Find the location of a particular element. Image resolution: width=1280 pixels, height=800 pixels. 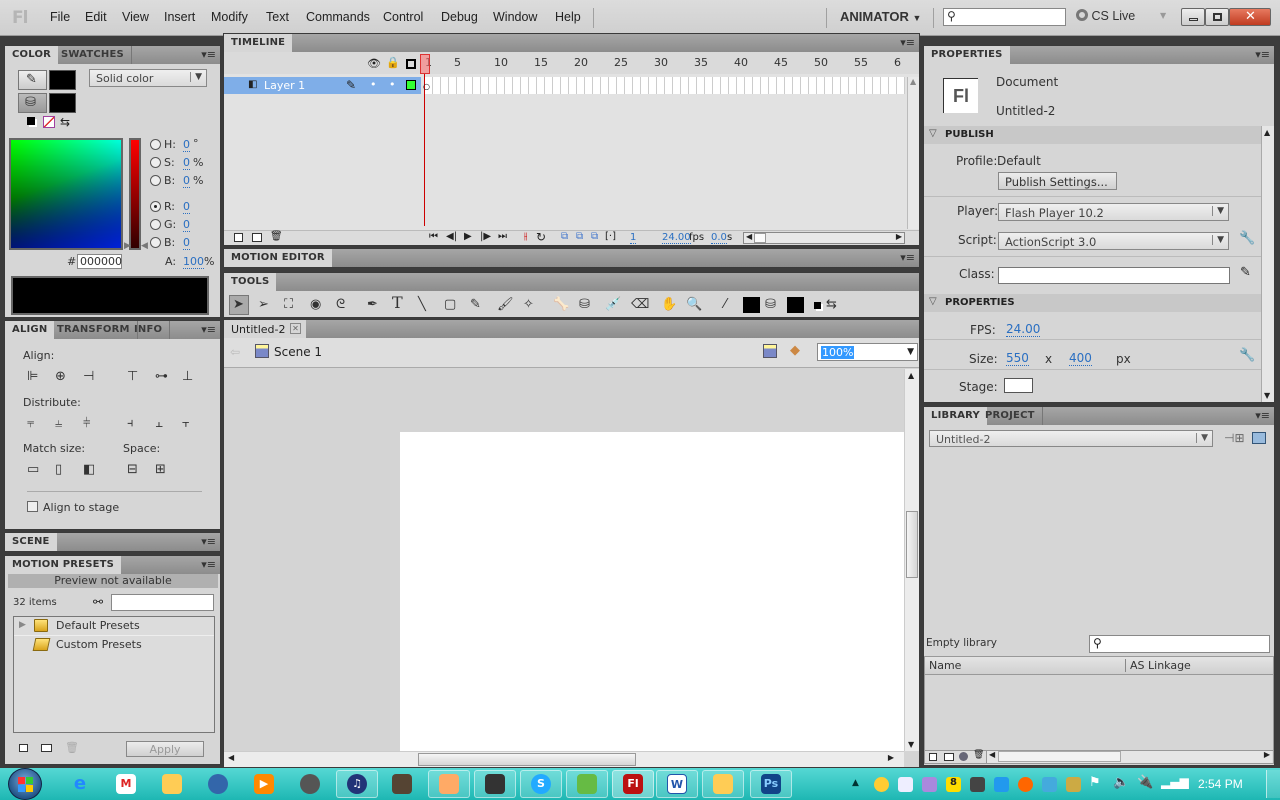

match-width-height-icon: ◧ is located at coordinates (89, 470).